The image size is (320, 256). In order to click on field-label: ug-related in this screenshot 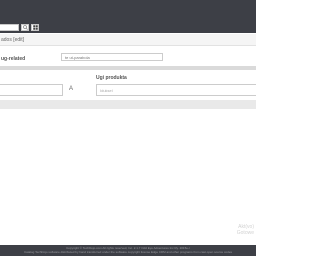, I will do `click(13, 59)`.